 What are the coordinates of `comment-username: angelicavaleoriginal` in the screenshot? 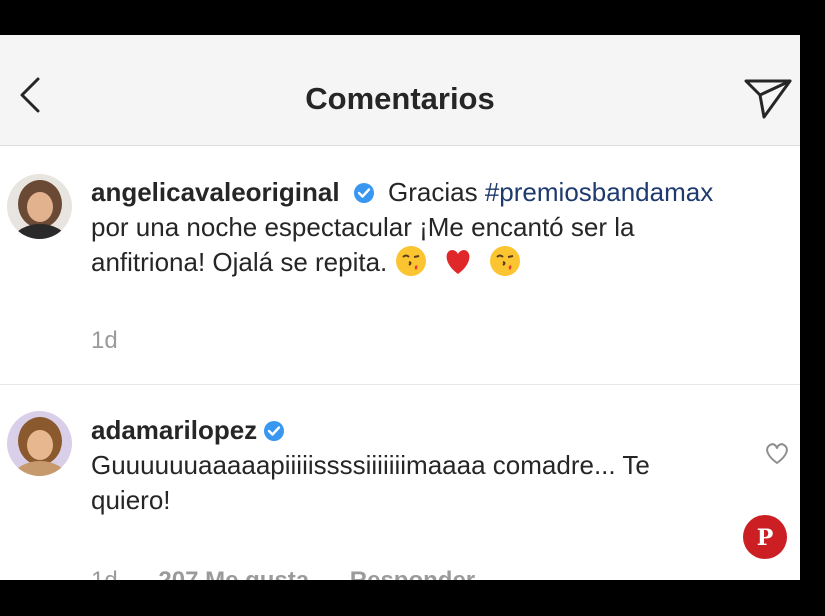 It's located at (215, 192).